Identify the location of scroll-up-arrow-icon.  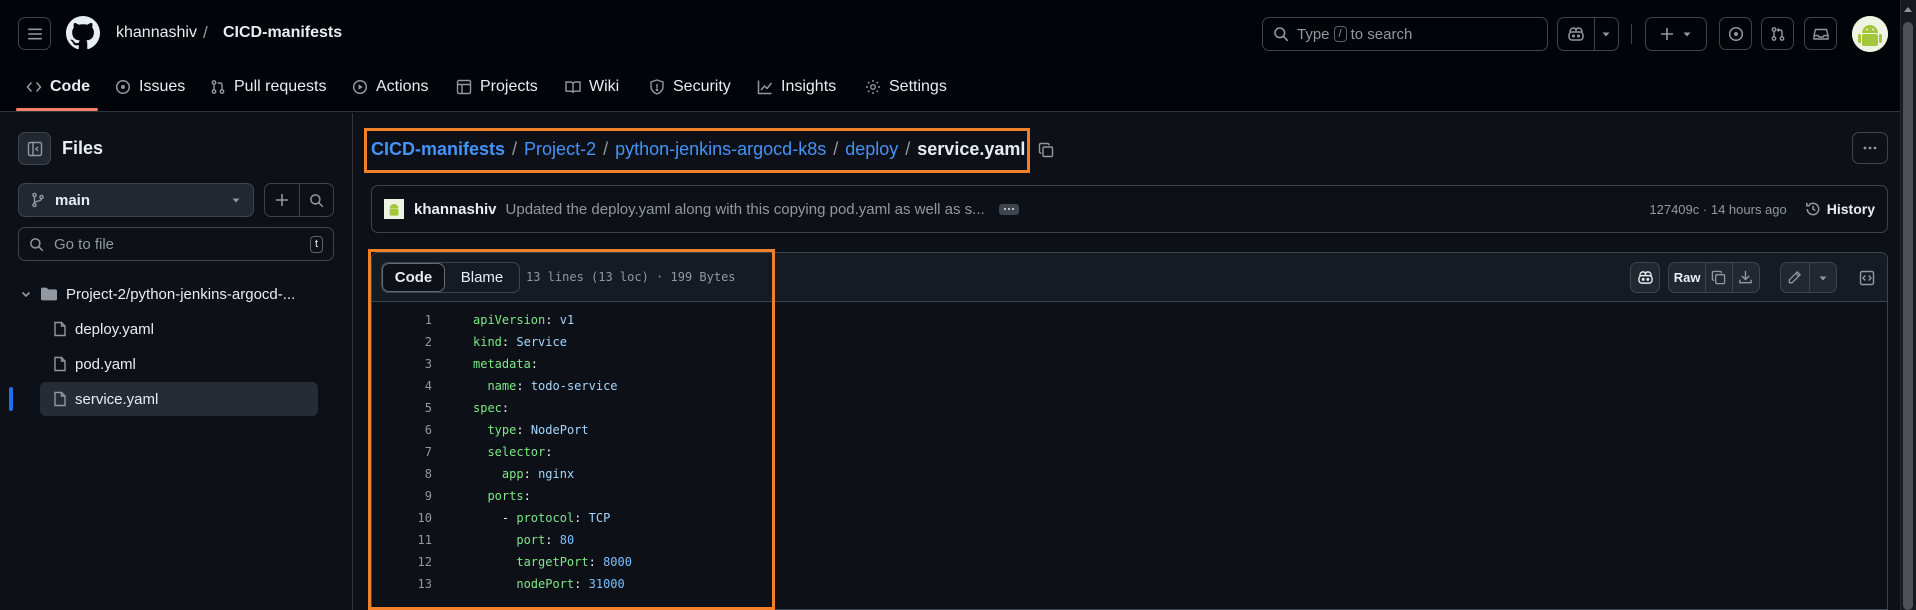
(1908, 10).